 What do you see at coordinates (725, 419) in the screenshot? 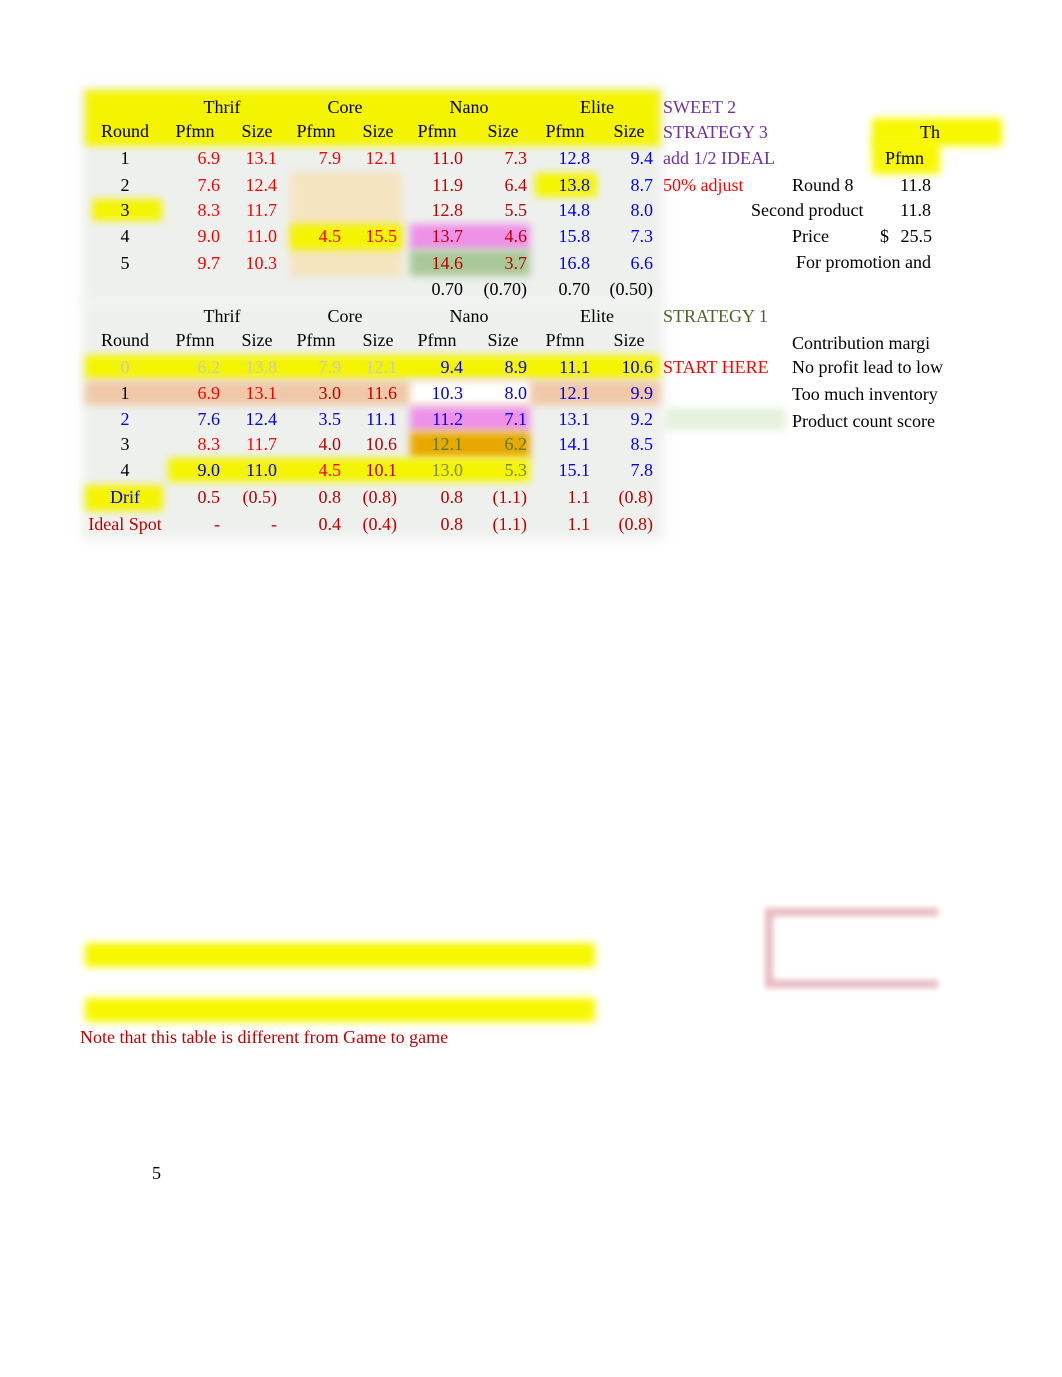
I see `green-highlight` at bounding box center [725, 419].